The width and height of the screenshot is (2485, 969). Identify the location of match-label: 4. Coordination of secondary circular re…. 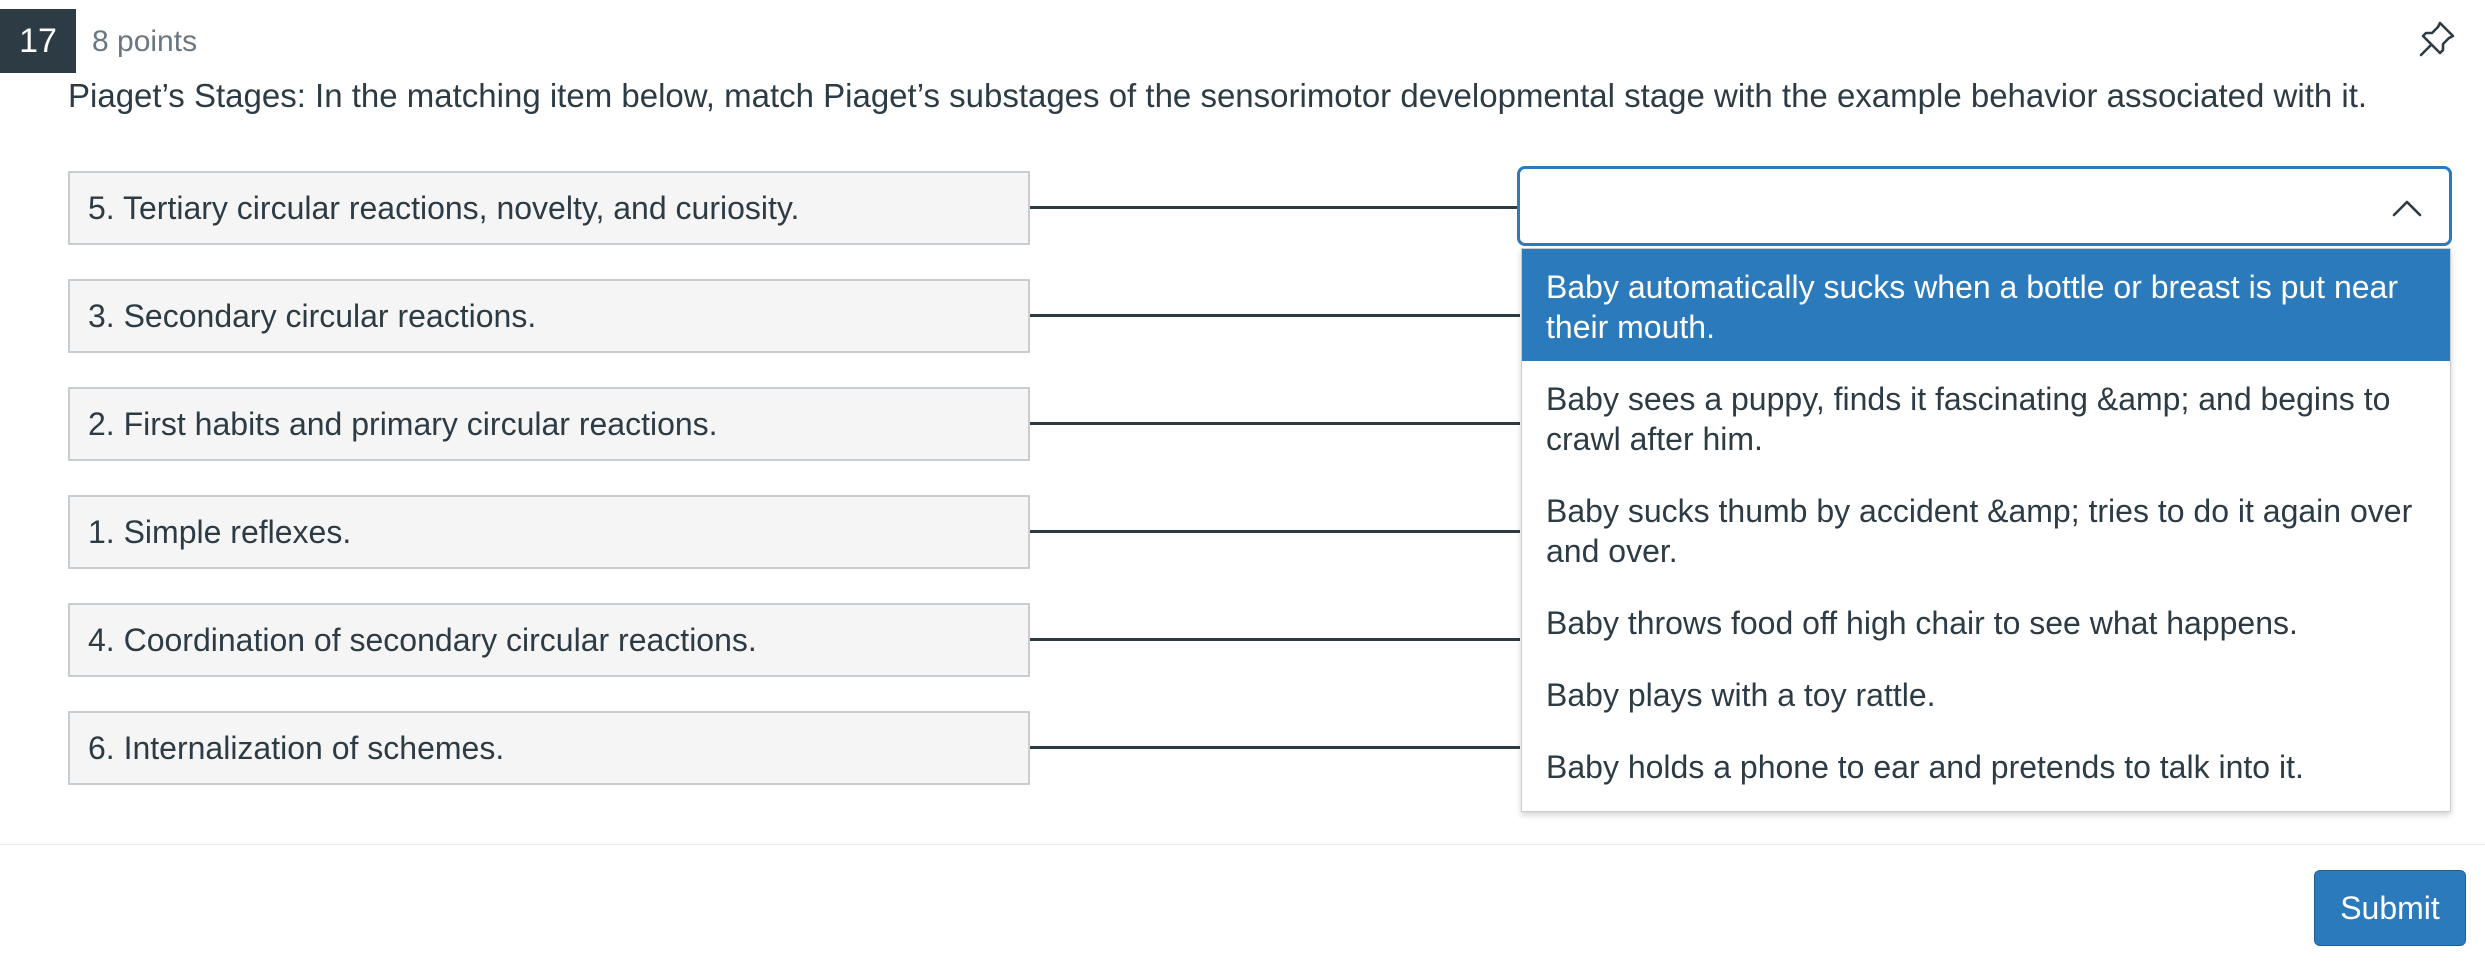
(549, 640).